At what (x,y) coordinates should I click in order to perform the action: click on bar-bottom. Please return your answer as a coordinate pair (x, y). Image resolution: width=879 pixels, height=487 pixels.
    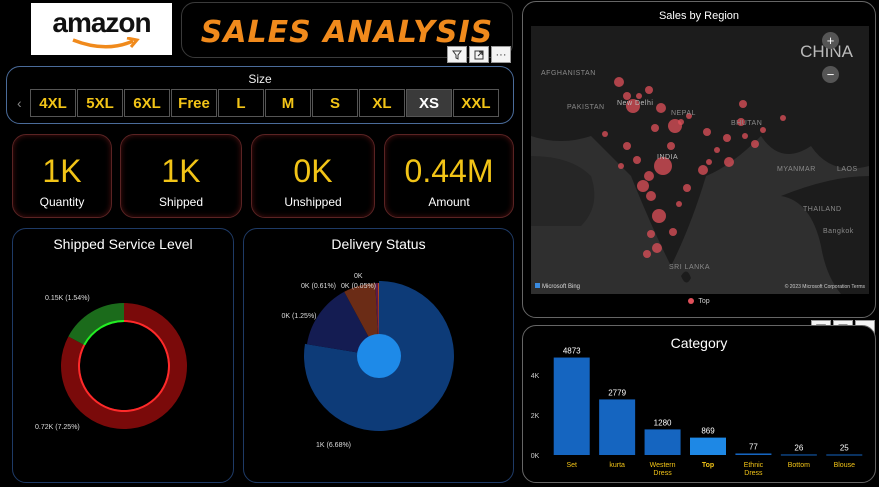
    Looking at the image, I should click on (798, 455).